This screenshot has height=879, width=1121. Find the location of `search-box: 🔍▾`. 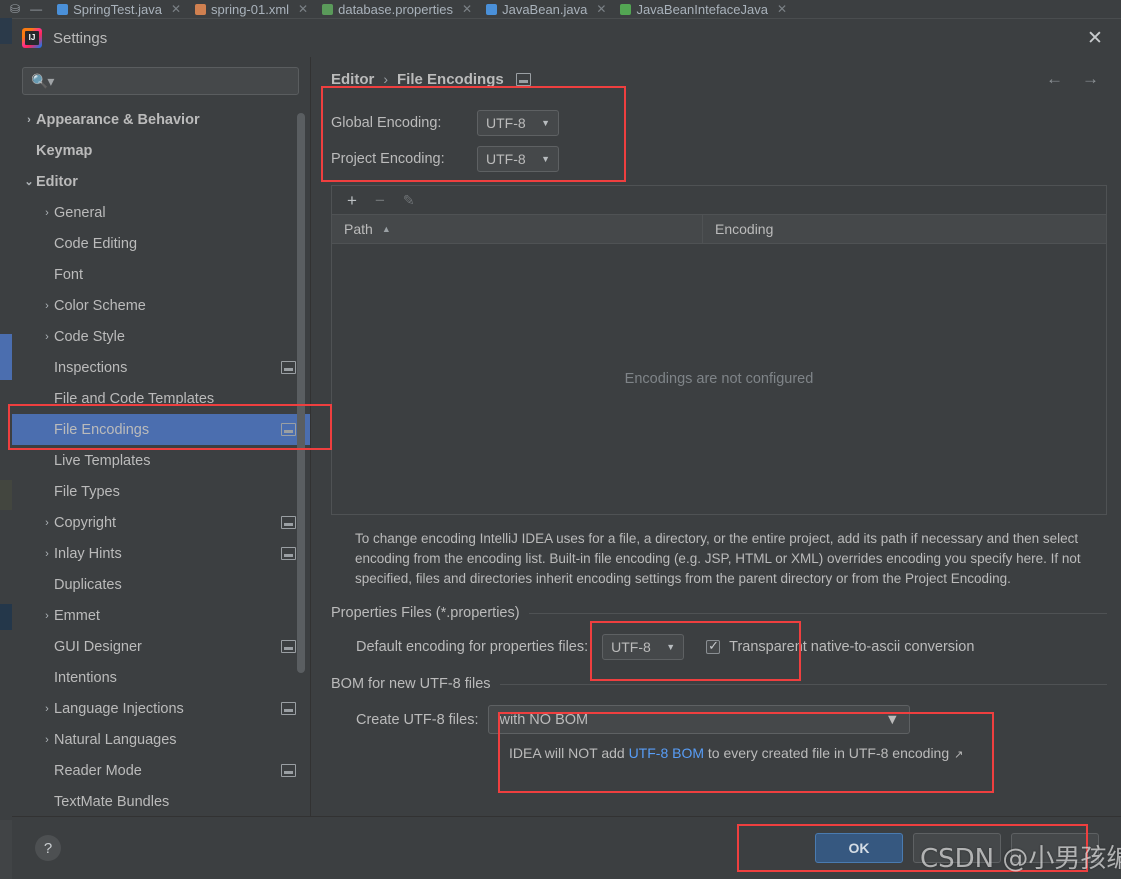

search-box: 🔍▾ is located at coordinates (160, 81).